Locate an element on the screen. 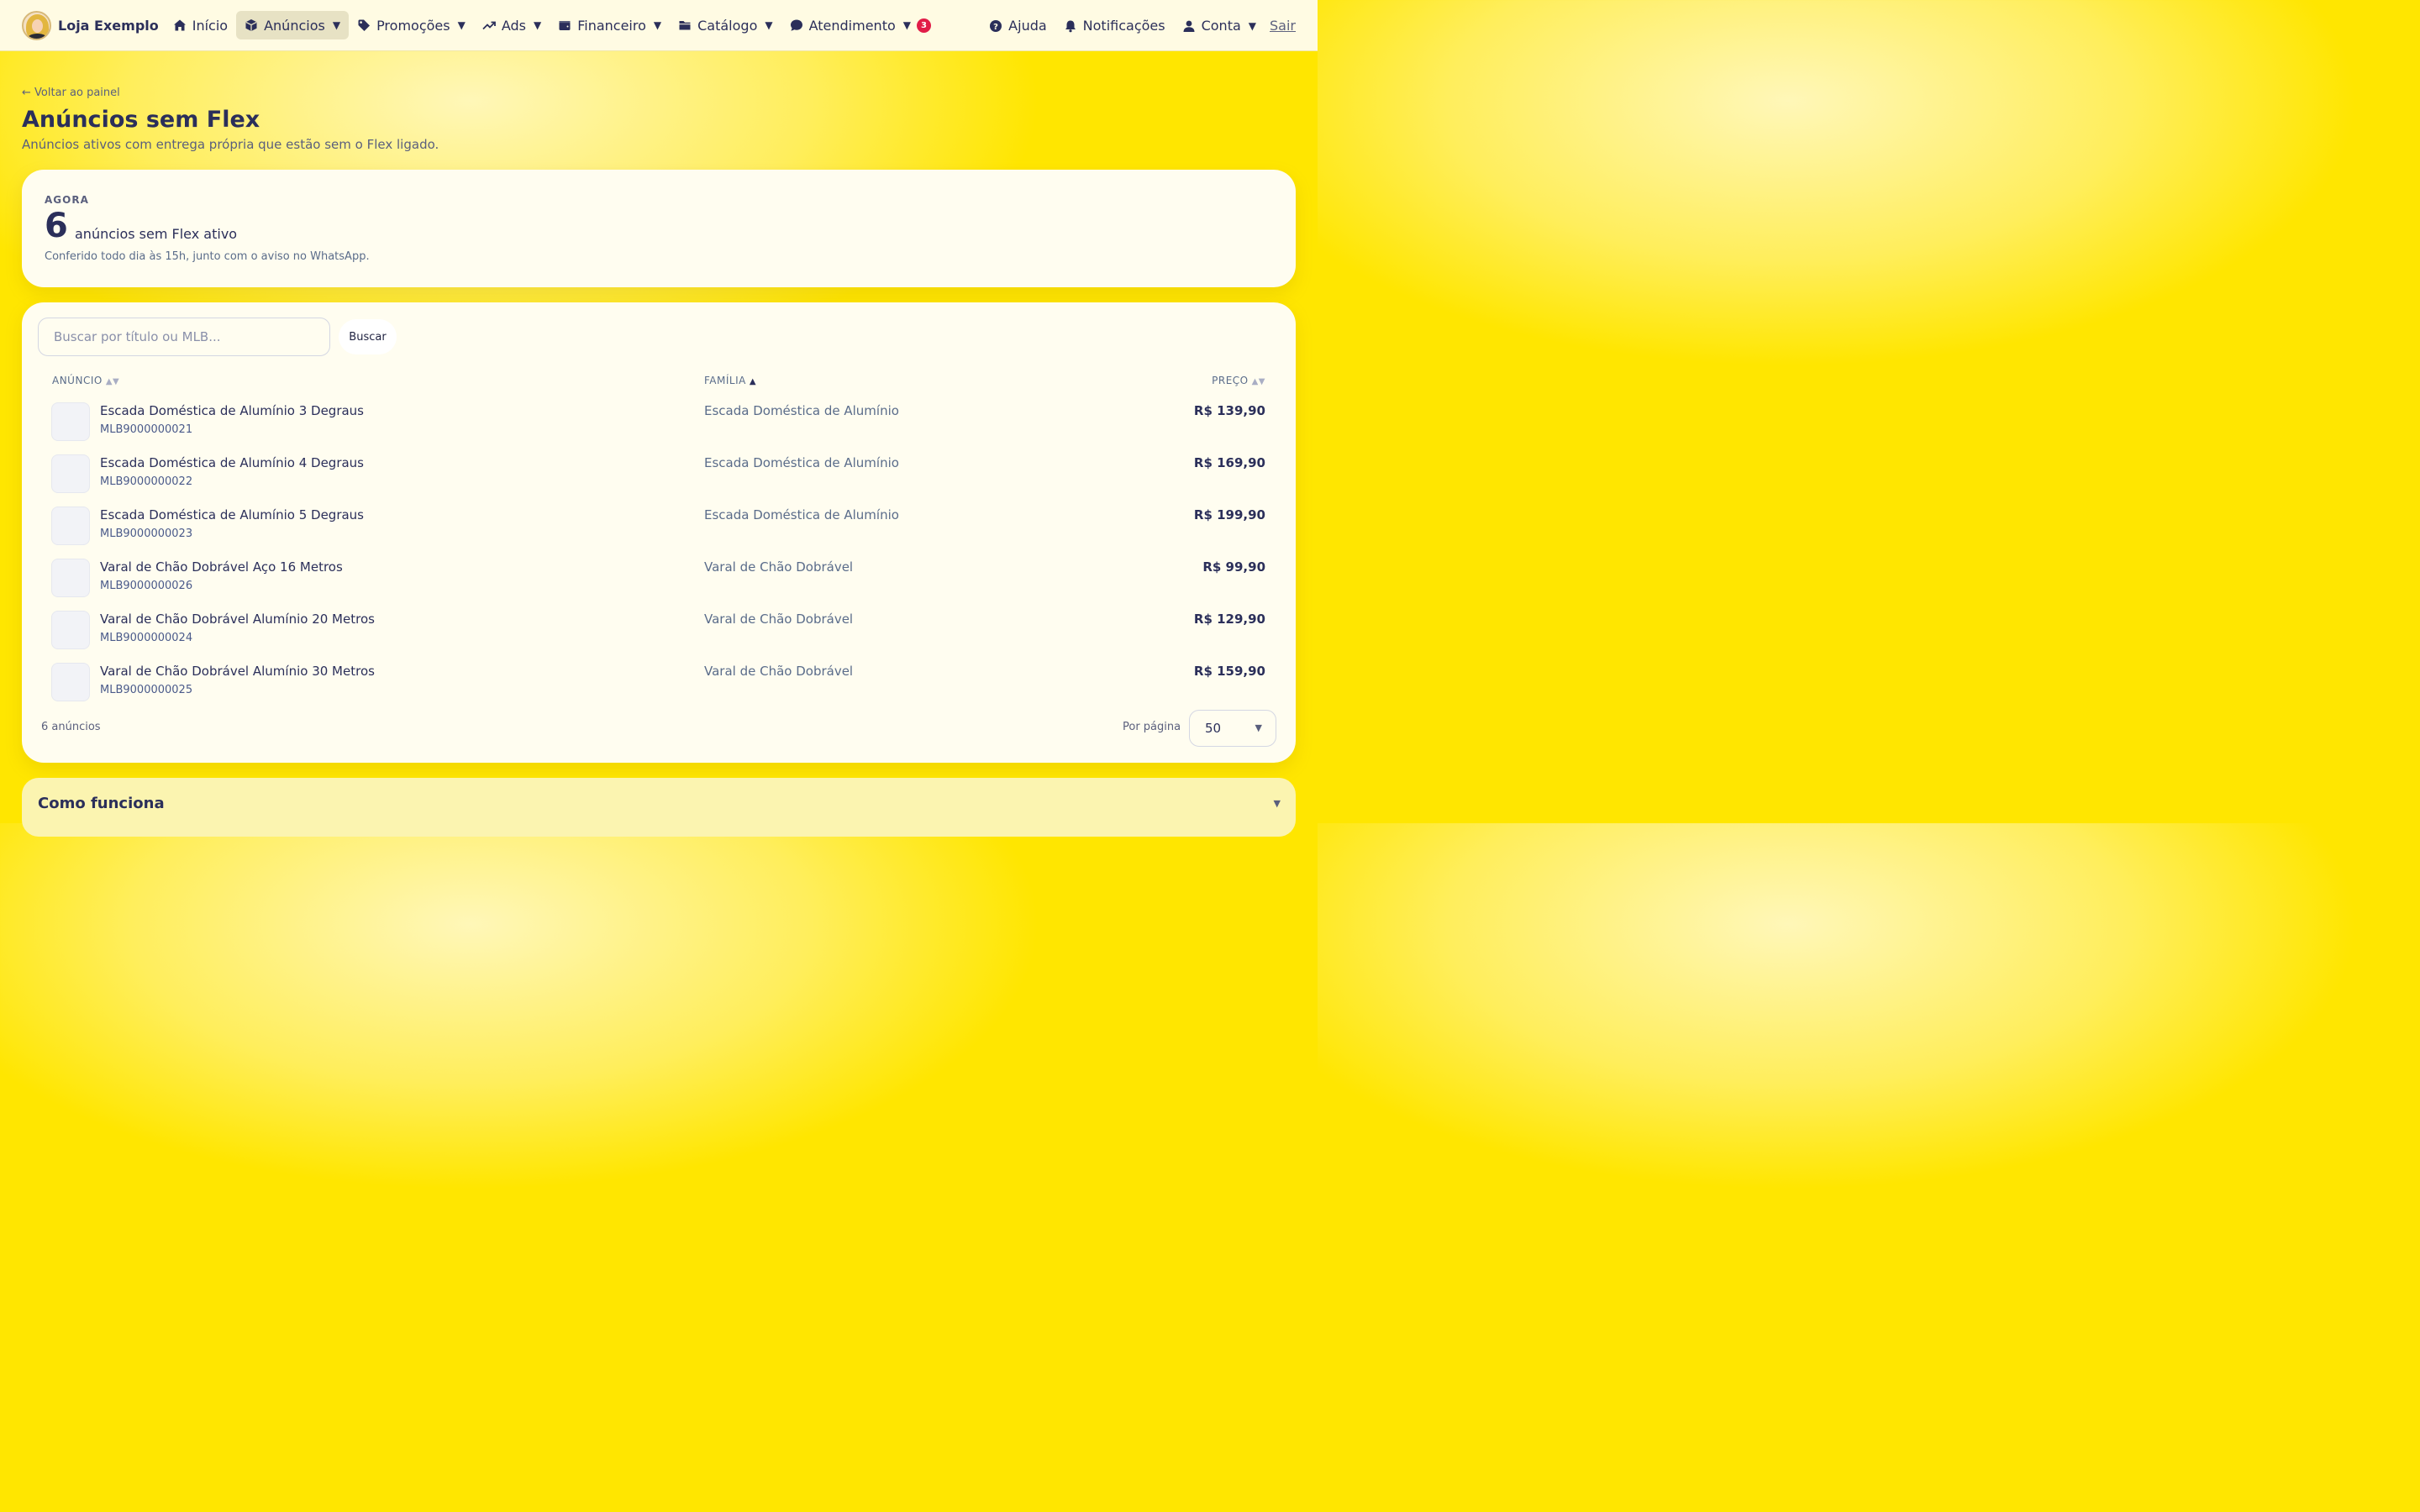 Image resolution: width=2420 pixels, height=1512 pixels. sort-ascending-icon: ▲ is located at coordinates (753, 381).